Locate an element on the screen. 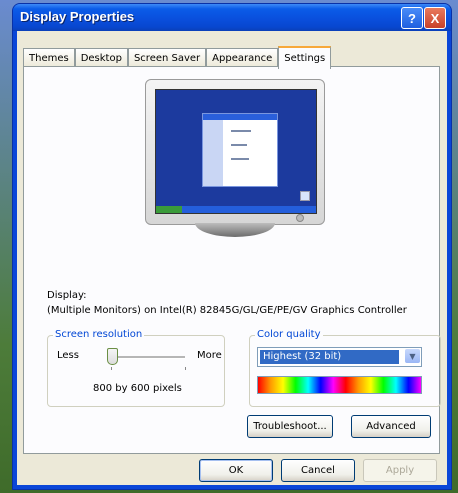  tab-settings: Settings is located at coordinates (305, 57).